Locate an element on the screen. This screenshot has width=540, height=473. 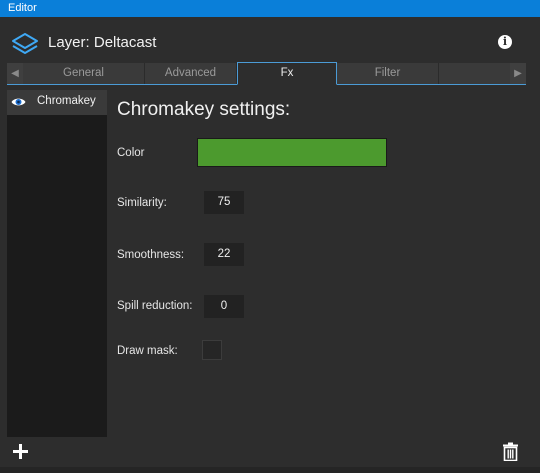
color-picker-swatch is located at coordinates (292, 152).